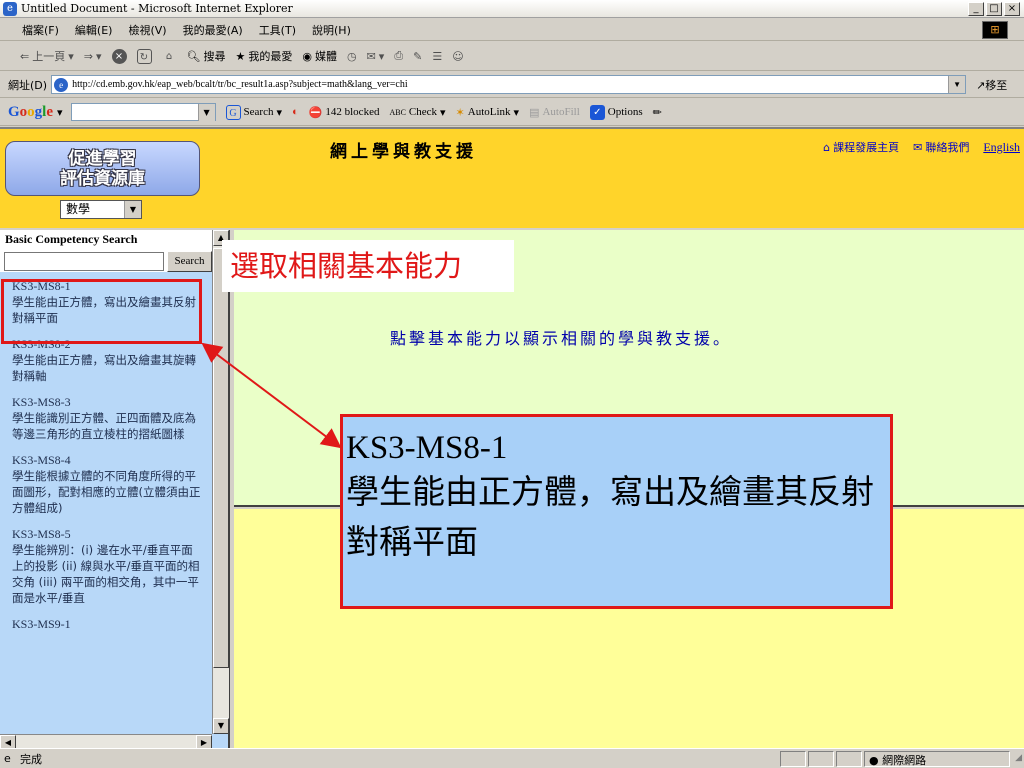 The image size is (1024, 768). I want to click on subject-select: 數學 ▼, so click(101, 209).